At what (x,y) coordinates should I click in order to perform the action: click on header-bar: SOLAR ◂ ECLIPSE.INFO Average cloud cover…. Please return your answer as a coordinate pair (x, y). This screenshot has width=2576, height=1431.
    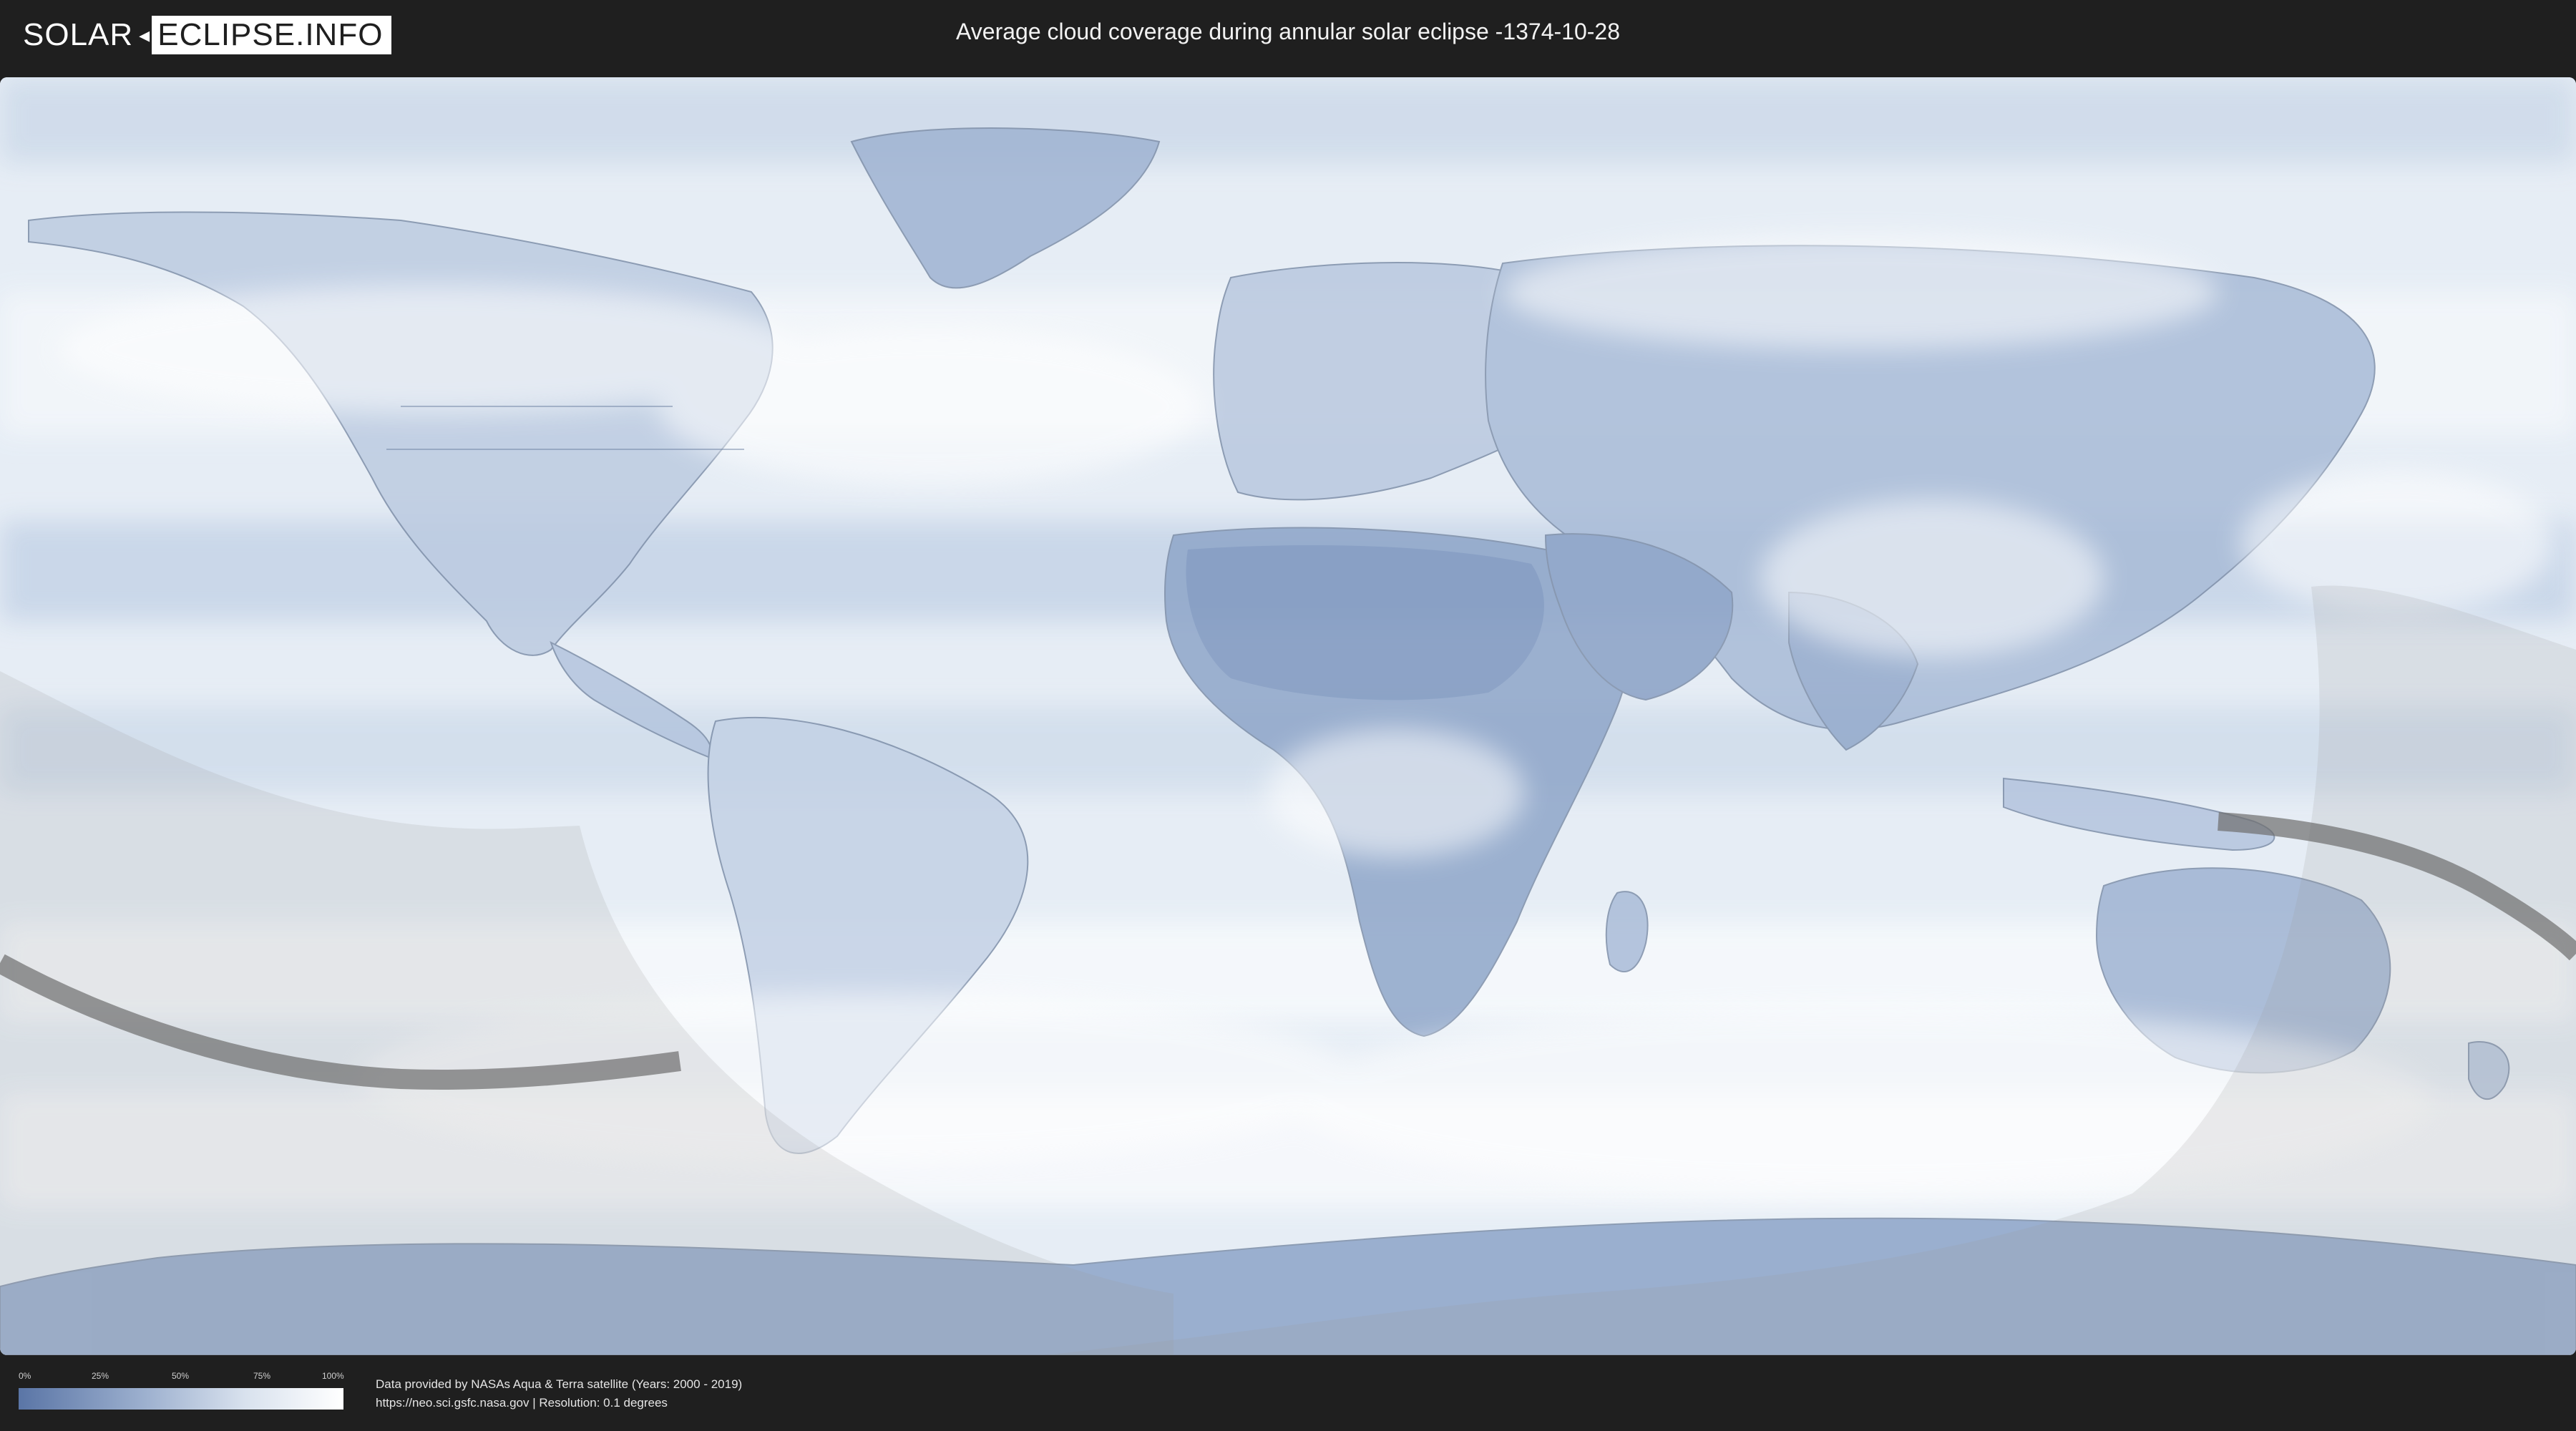
    Looking at the image, I should click on (1288, 36).